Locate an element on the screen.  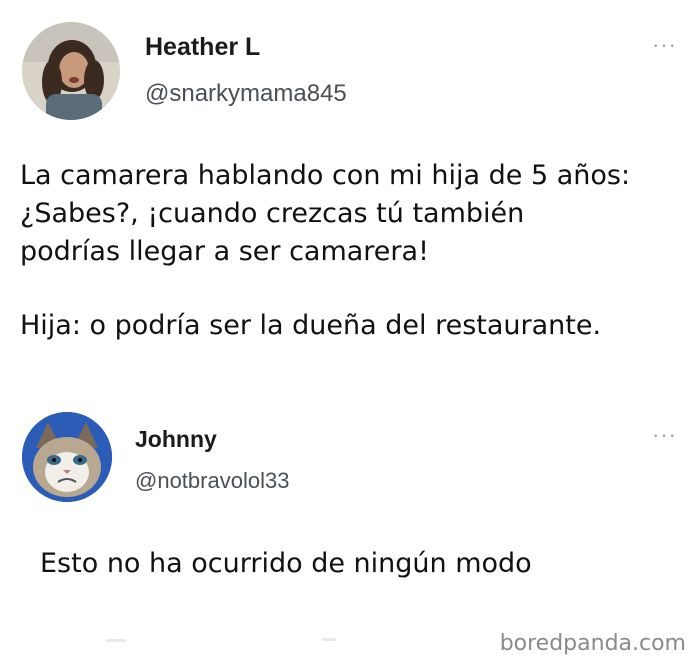
avatar-photo-icon is located at coordinates (71, 71).